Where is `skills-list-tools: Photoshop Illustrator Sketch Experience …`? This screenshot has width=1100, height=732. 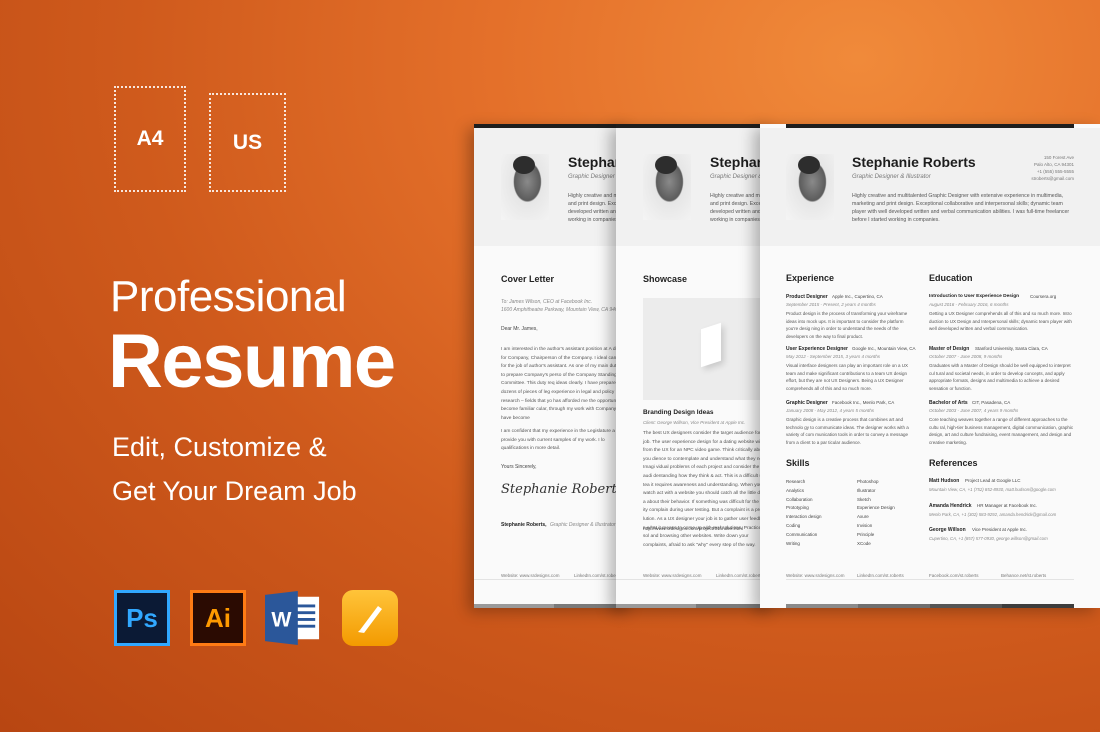
skills-list-tools: Photoshop Illustrator Sketch Experience … is located at coordinates (876, 513).